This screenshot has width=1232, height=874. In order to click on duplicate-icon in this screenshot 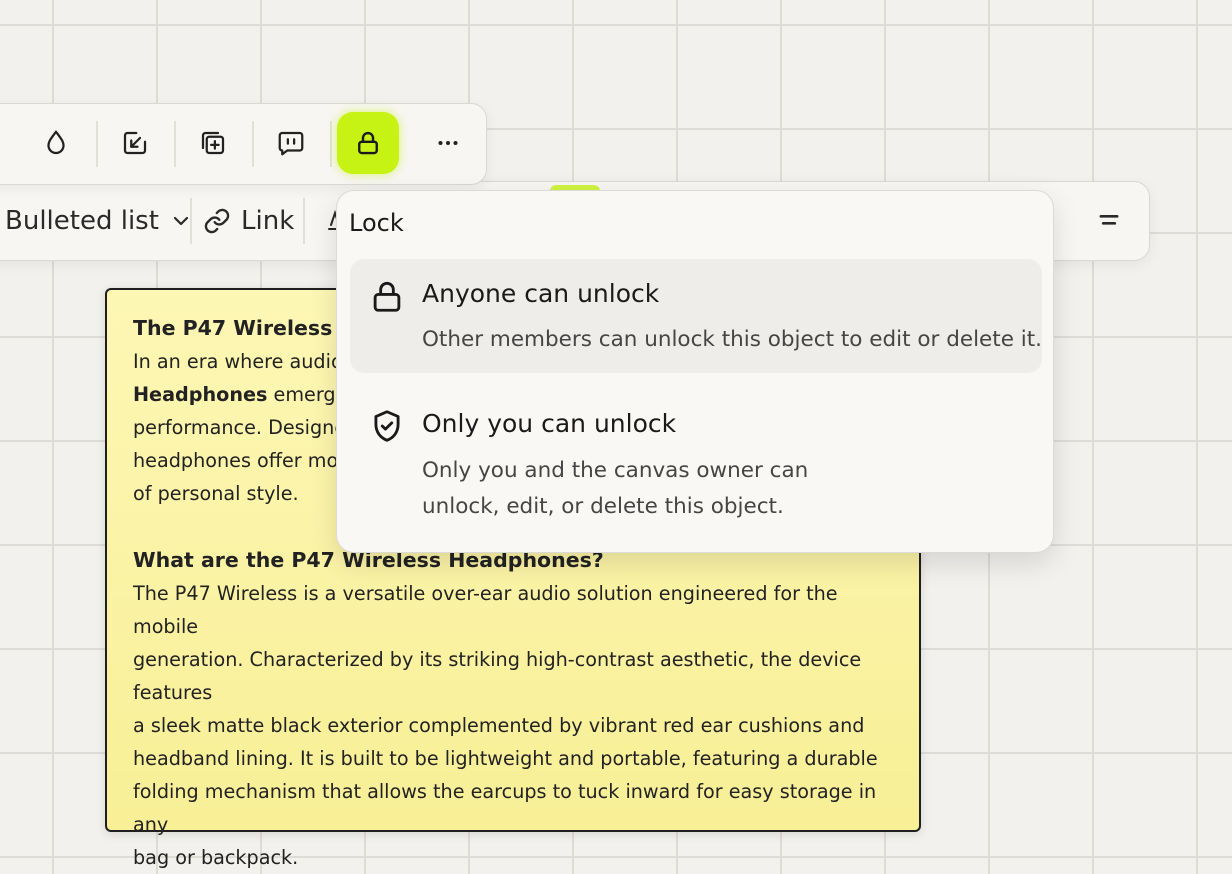, I will do `click(213, 143)`.